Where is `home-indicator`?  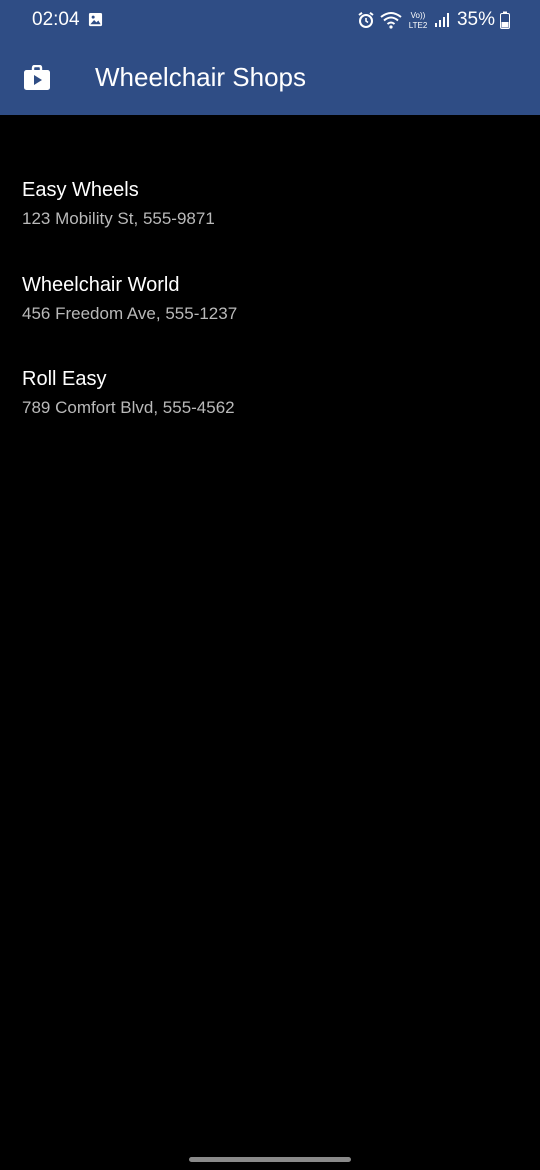
home-indicator is located at coordinates (270, 1159).